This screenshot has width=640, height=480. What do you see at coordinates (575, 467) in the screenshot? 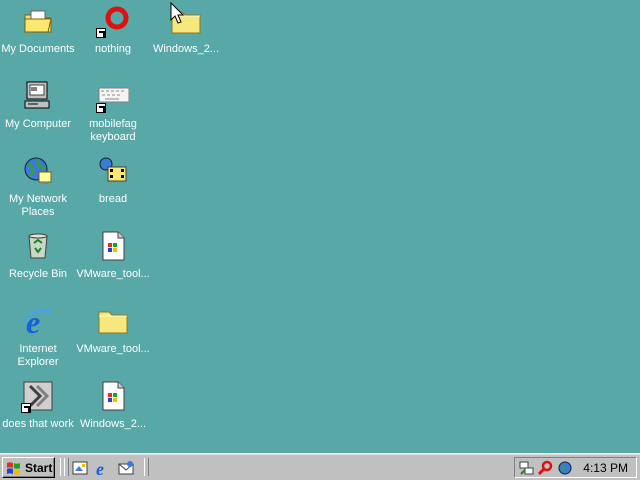
I see `system-tray: 4:13 PM` at bounding box center [575, 467].